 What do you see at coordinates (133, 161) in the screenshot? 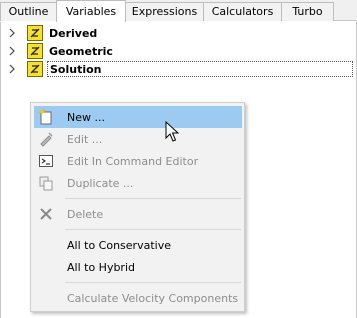
I see `menu-item-label: Edit In Command Editor` at bounding box center [133, 161].